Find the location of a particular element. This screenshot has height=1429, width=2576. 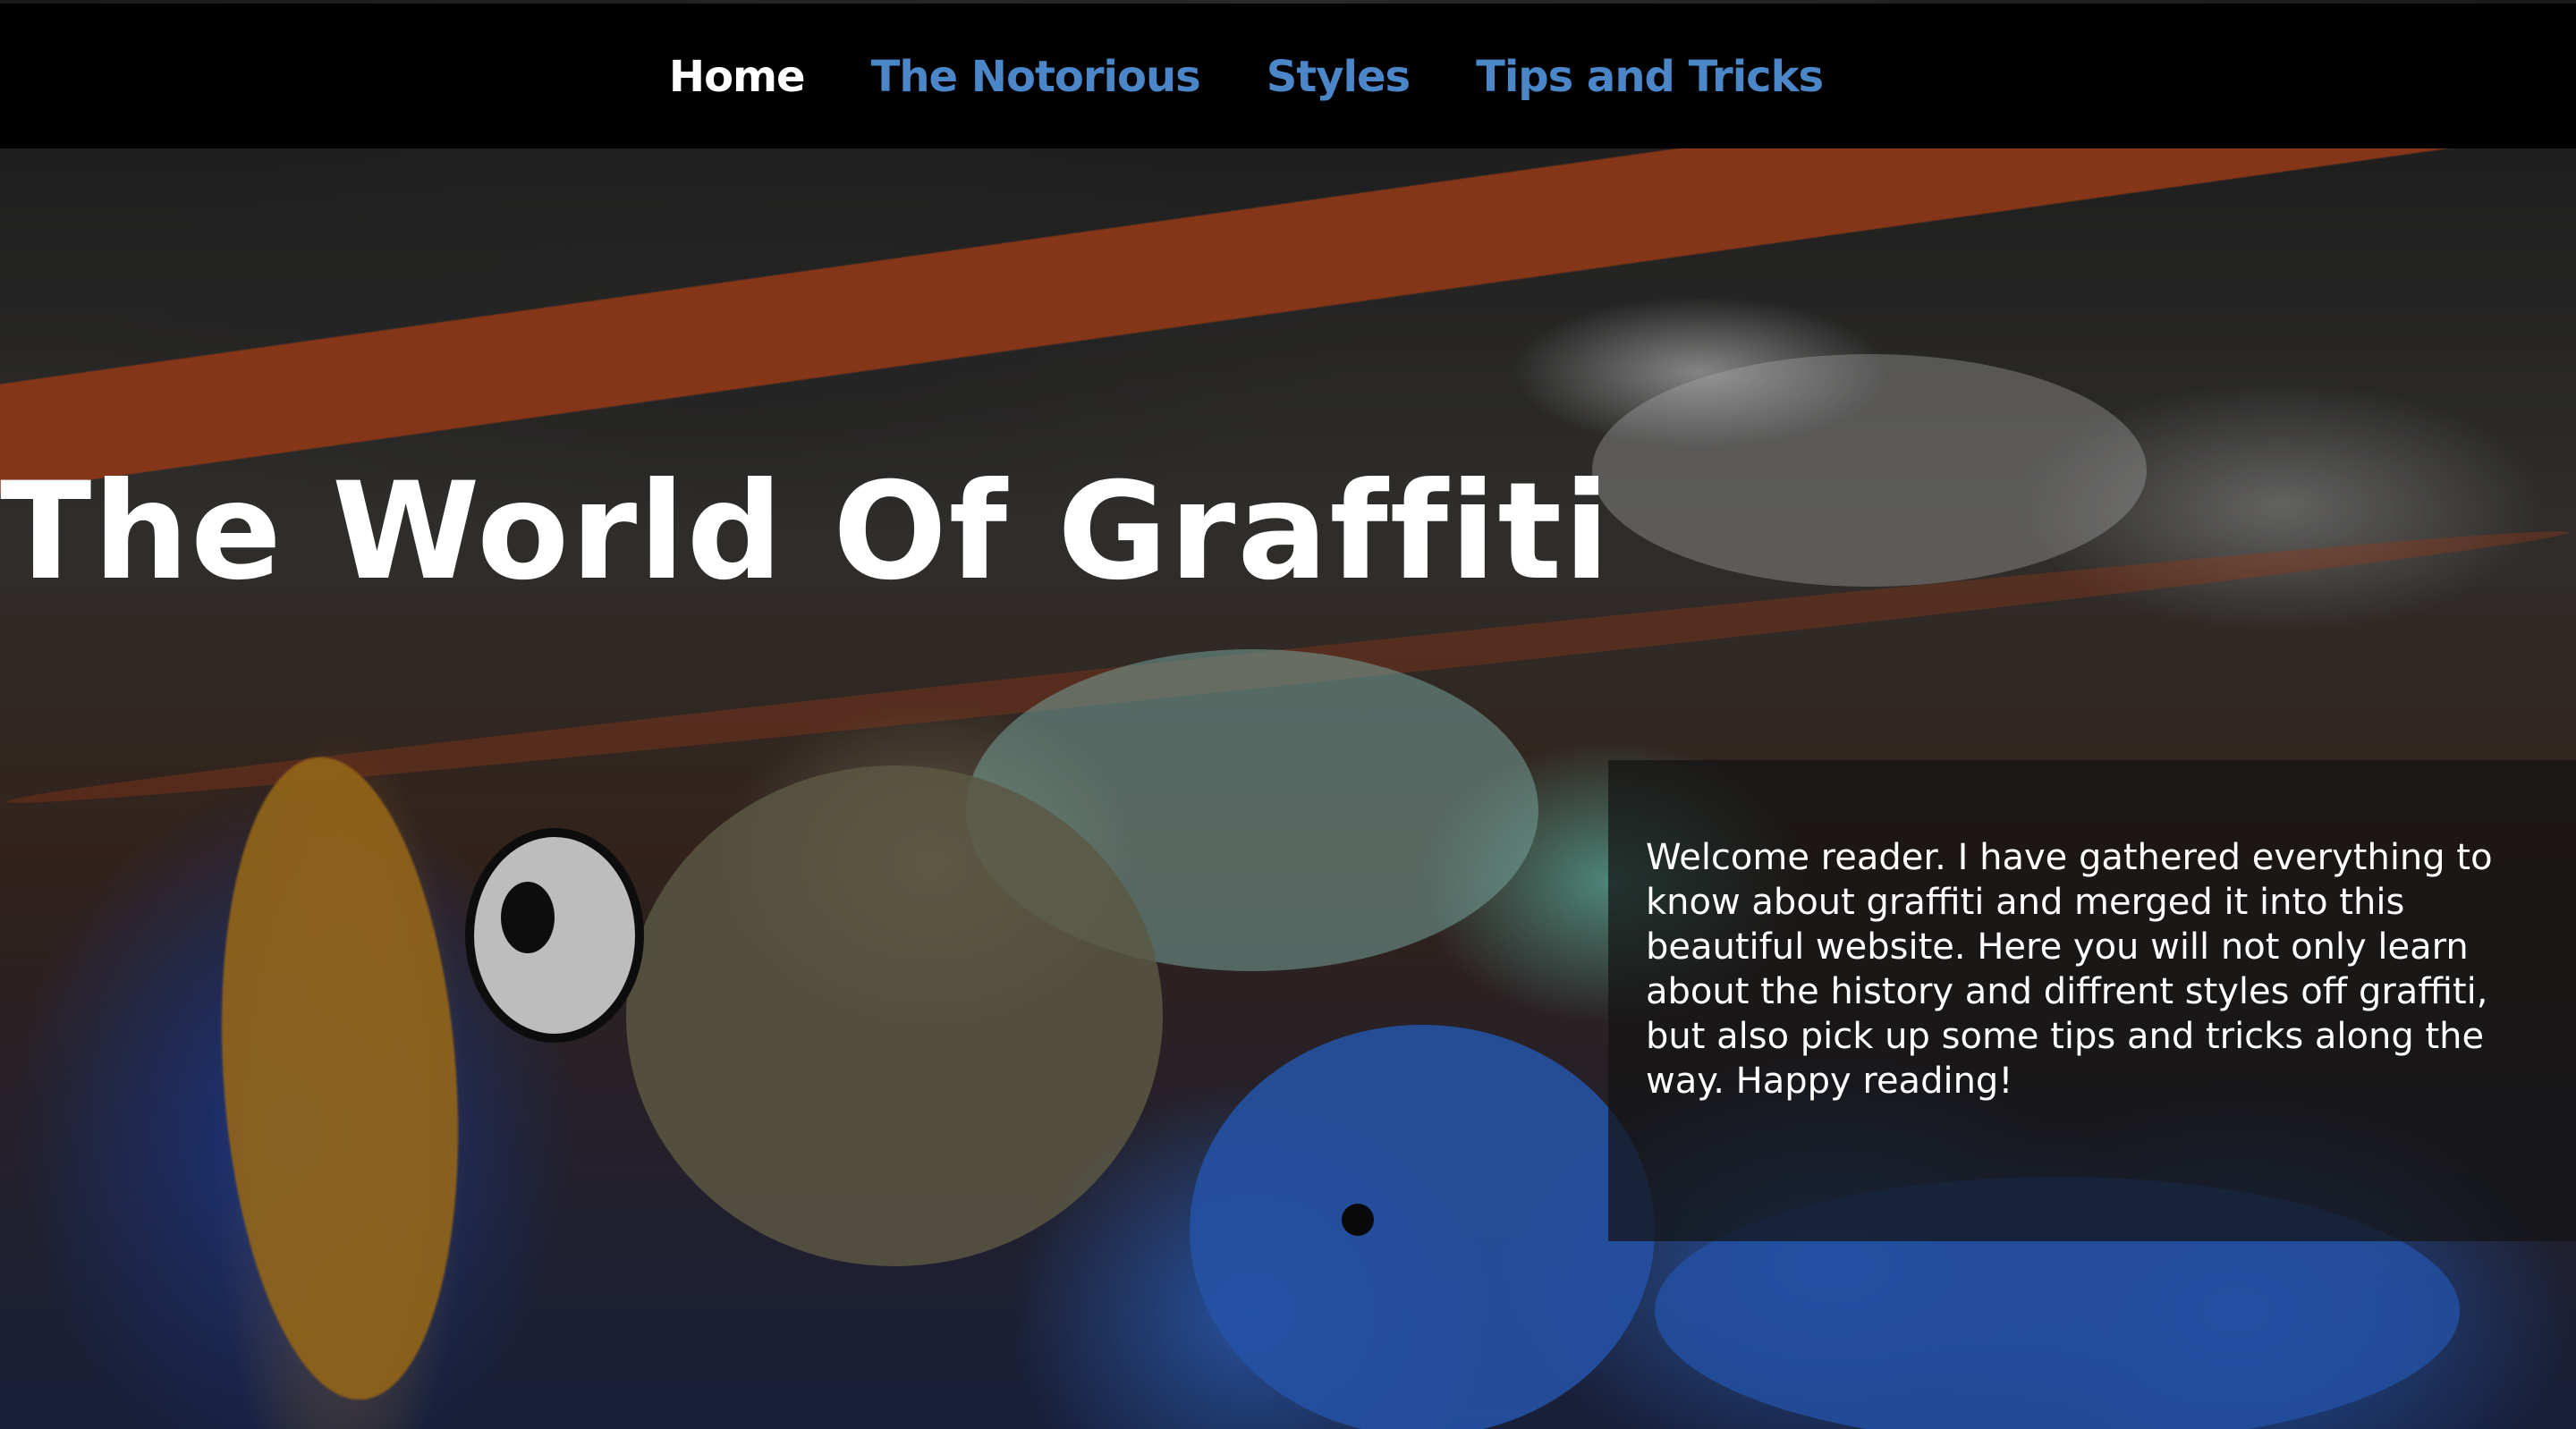

nav-link-tips-and-tricks: Tips and Tricks is located at coordinates (1650, 77).